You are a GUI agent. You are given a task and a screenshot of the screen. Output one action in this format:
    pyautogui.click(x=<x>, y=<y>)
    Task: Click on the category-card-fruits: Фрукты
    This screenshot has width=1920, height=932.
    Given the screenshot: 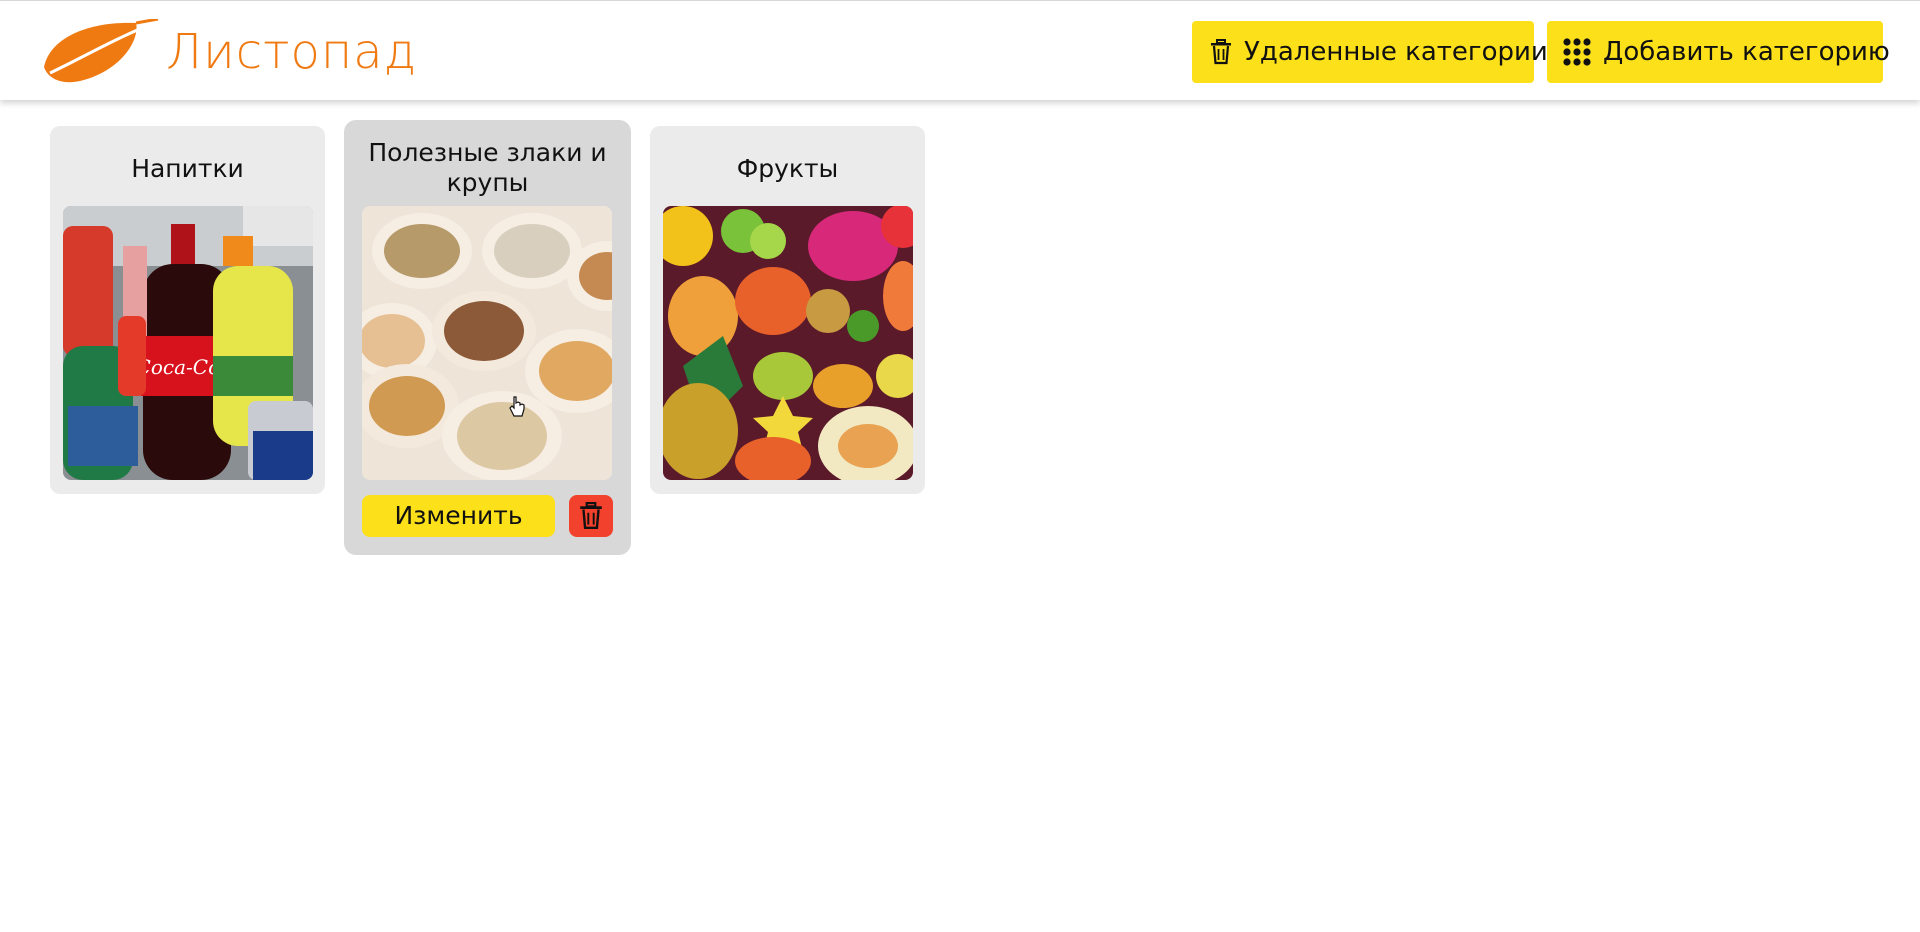 What is the action you would take?
    pyautogui.click(x=787, y=310)
    